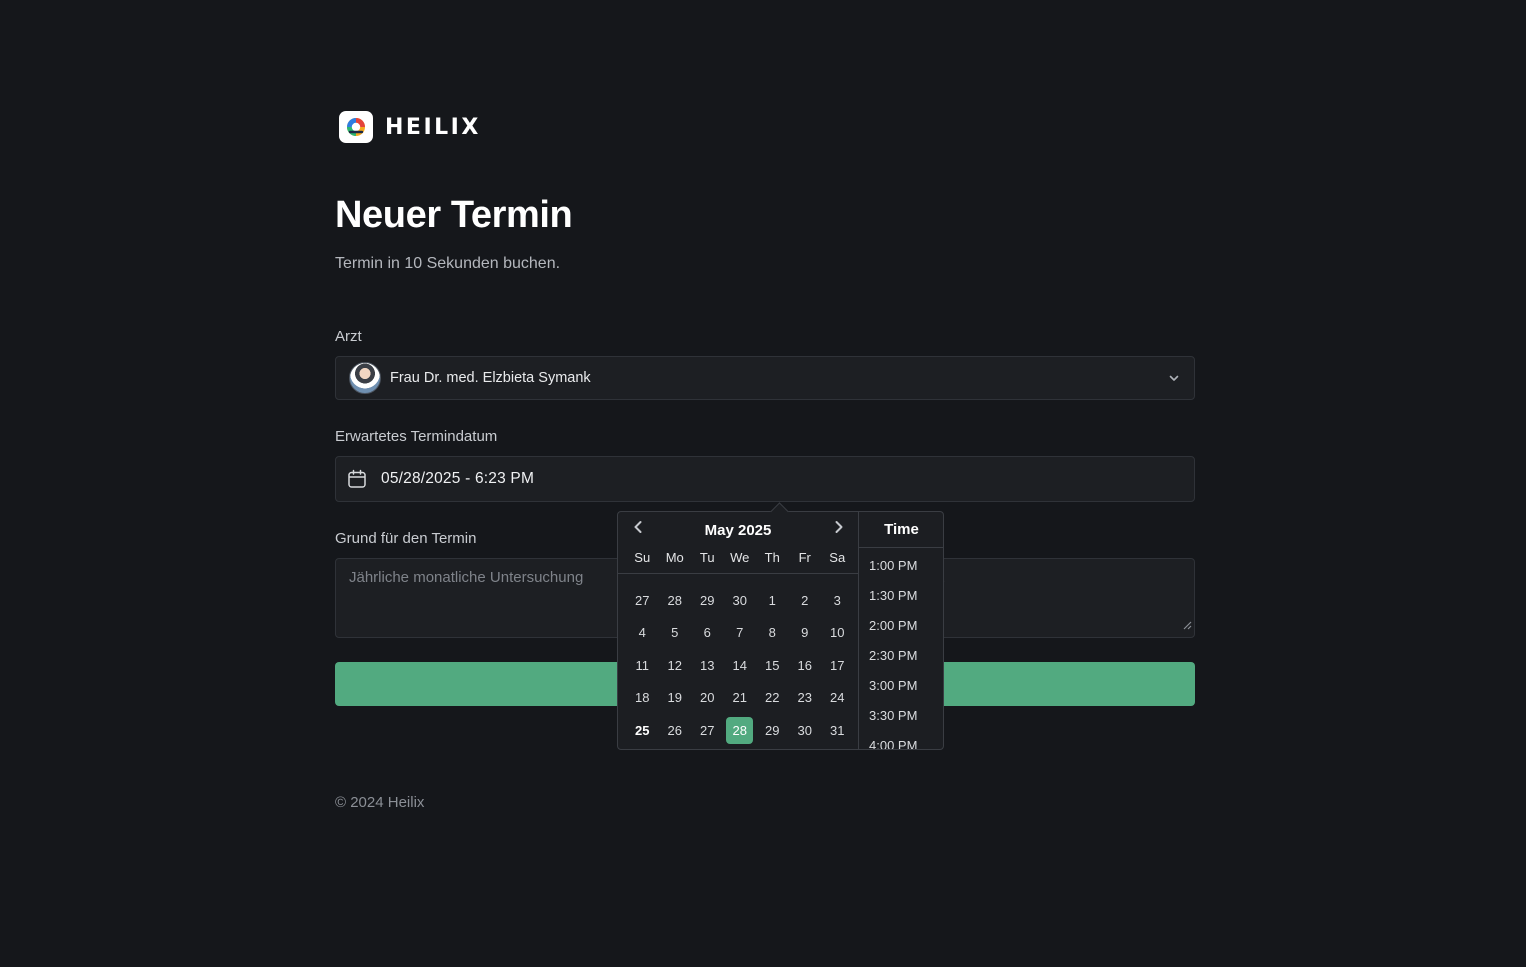 Image resolution: width=1526 pixels, height=967 pixels. I want to click on calendar-day: 17, so click(837, 665).